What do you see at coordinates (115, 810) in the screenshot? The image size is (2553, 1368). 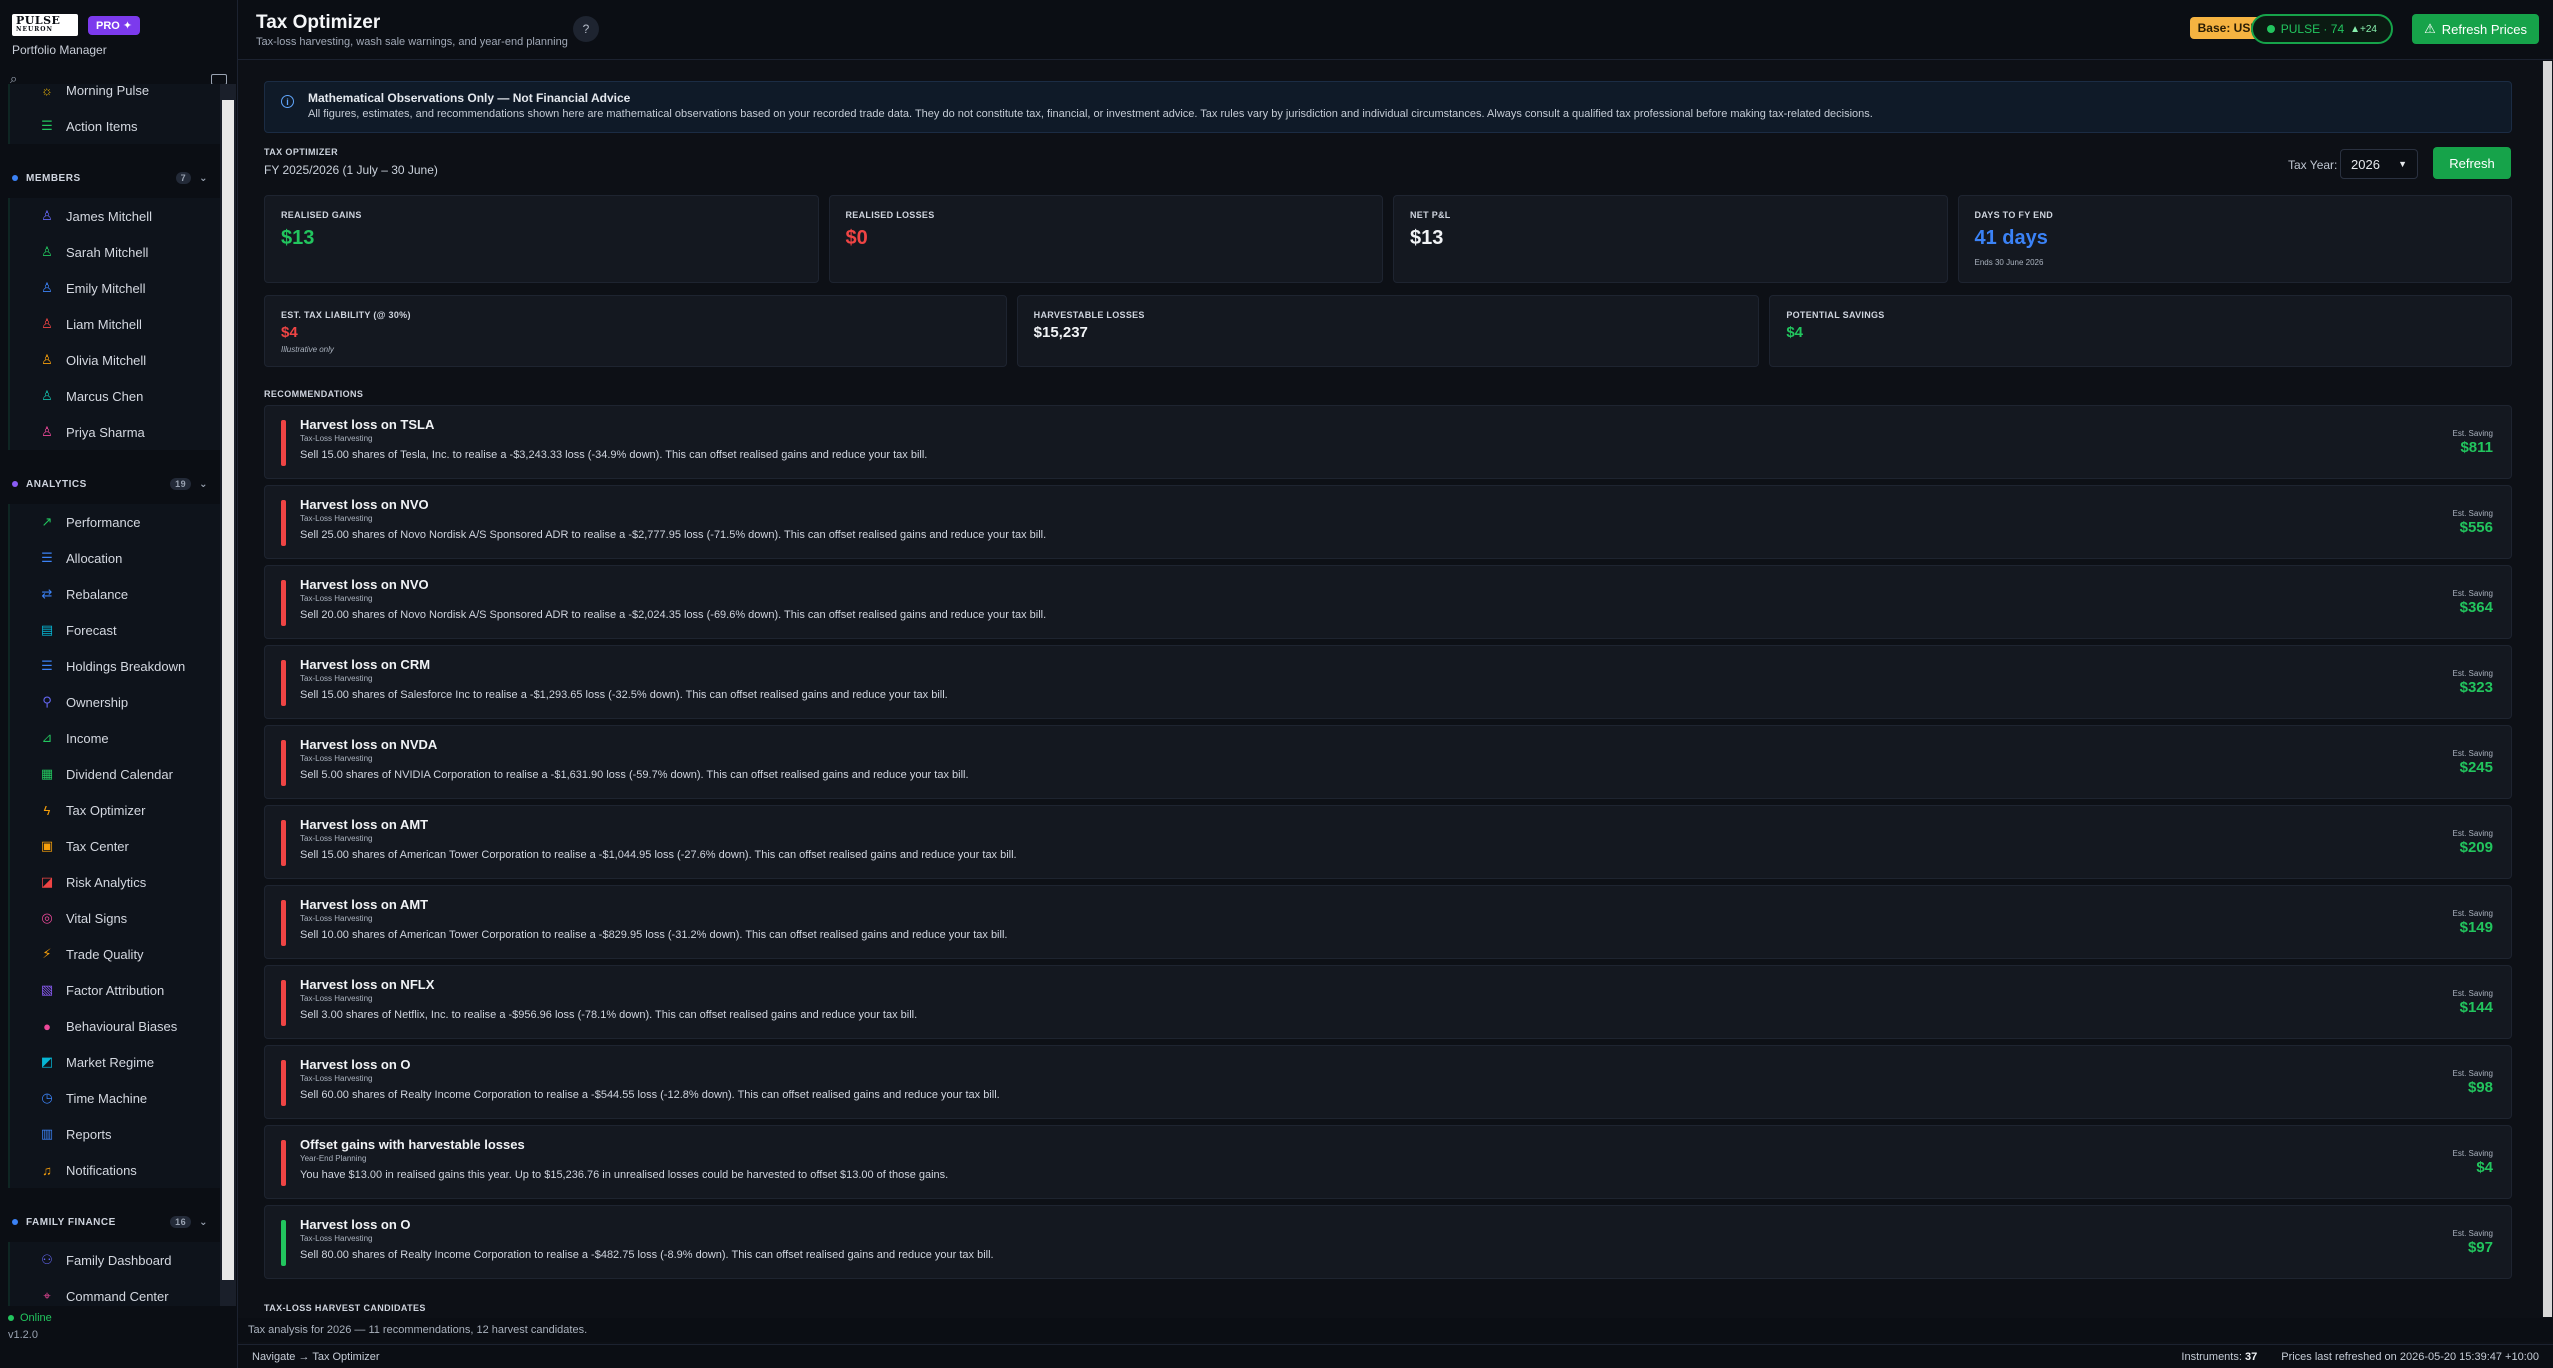 I see `sidebar-item-tax-optimizer: ϟ Tax Optimizer` at bounding box center [115, 810].